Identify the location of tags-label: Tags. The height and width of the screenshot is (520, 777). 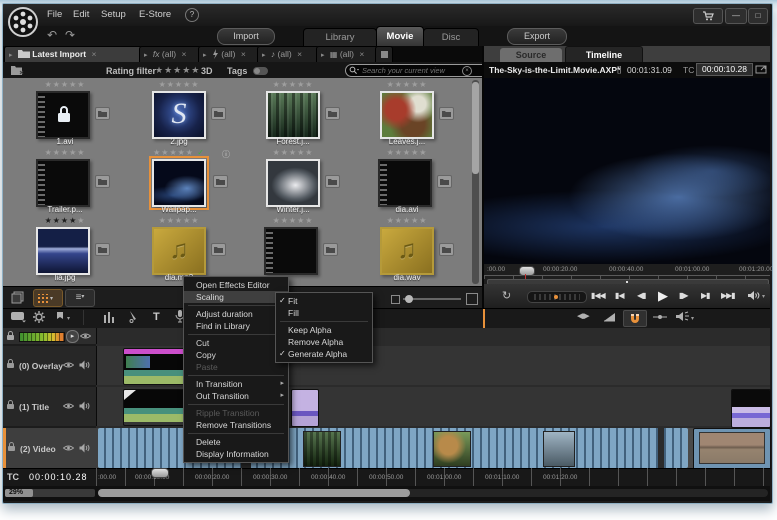
(237, 71).